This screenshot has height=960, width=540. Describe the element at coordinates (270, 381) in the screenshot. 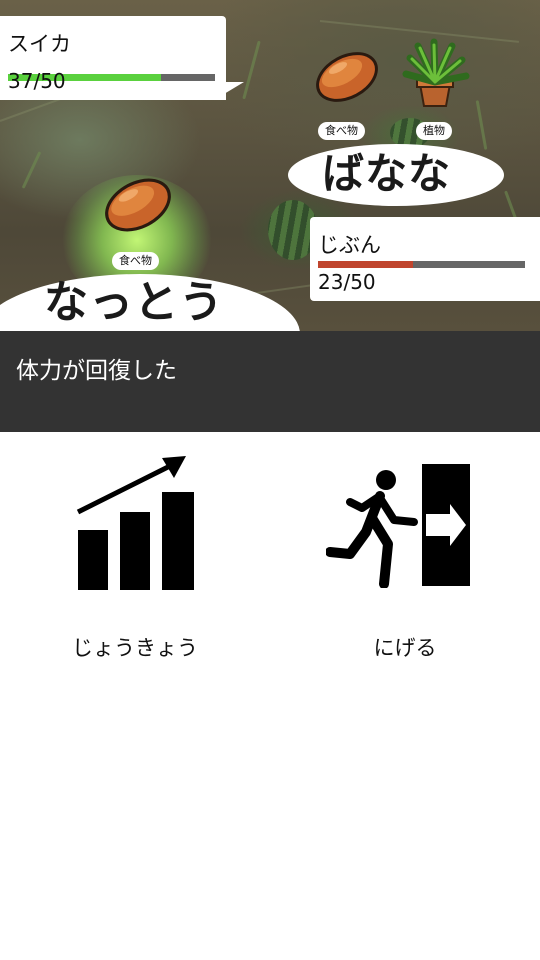

I see `battle-message-box: 体力が回復した` at that location.